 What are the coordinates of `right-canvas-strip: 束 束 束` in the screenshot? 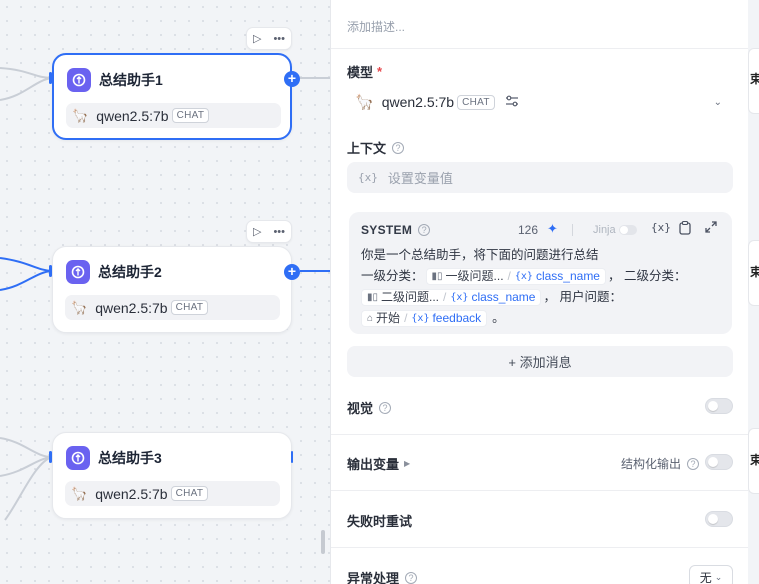 It's located at (753, 292).